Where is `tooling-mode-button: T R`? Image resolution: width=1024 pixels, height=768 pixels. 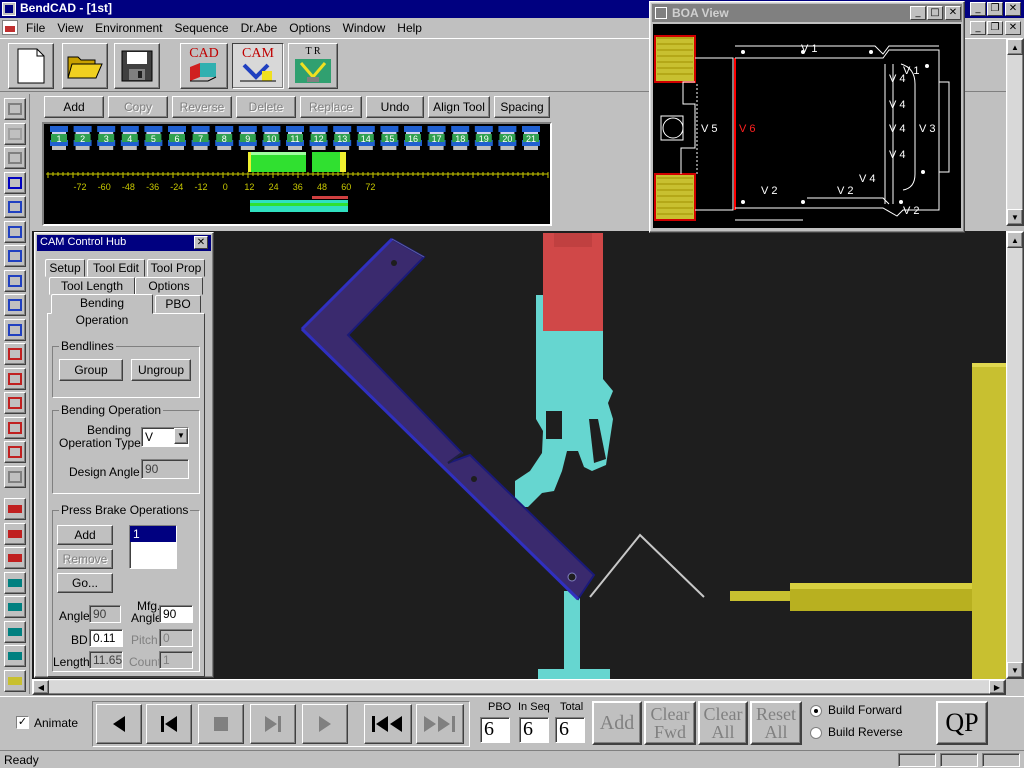 tooling-mode-button: T R is located at coordinates (313, 66).